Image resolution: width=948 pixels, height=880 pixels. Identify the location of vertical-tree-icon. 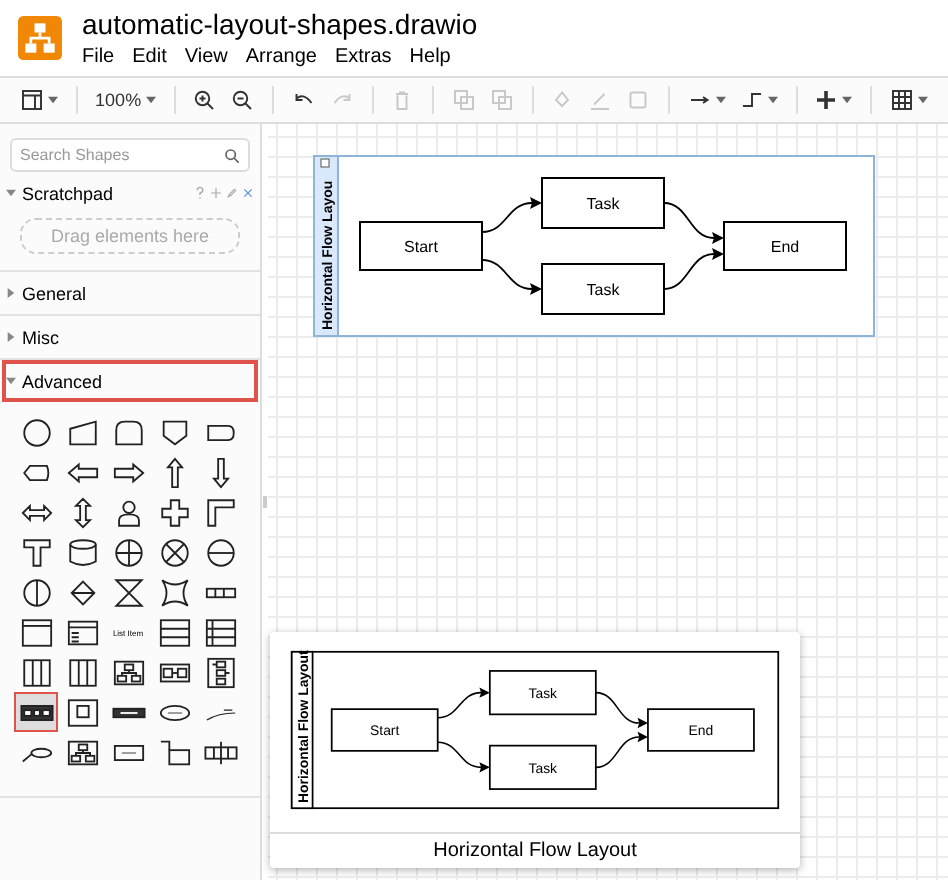
(220, 672).